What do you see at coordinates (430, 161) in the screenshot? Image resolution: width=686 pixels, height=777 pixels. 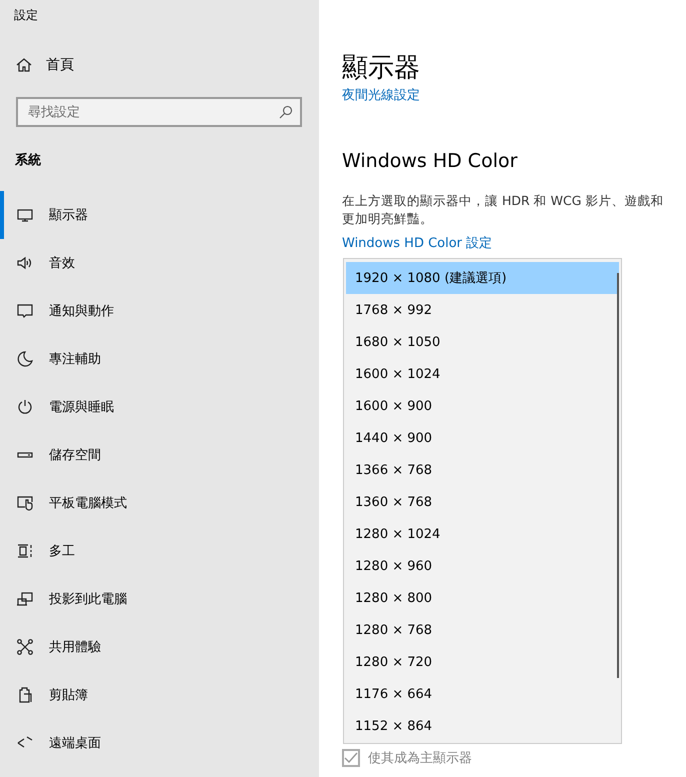 I see `section-heading: Windows HD Color` at bounding box center [430, 161].